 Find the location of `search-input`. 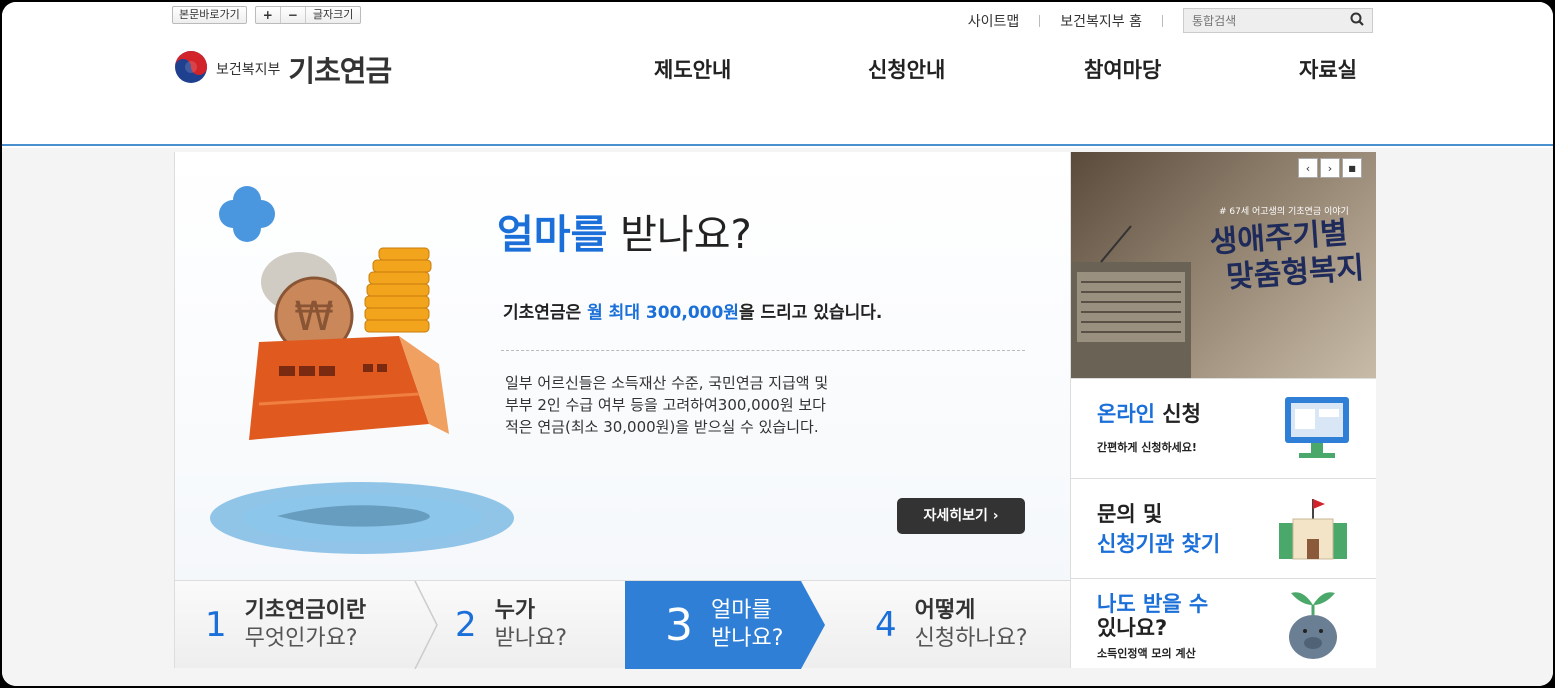

search-input is located at coordinates (1262, 20).